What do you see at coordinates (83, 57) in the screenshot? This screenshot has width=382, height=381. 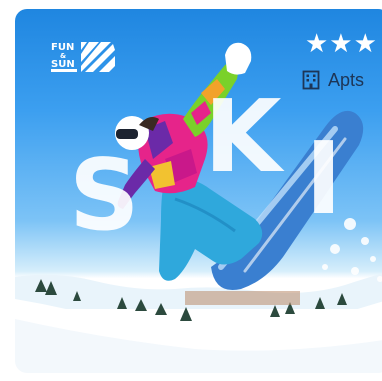 I see `fun-and-sun-logo: FUN & SUN` at bounding box center [83, 57].